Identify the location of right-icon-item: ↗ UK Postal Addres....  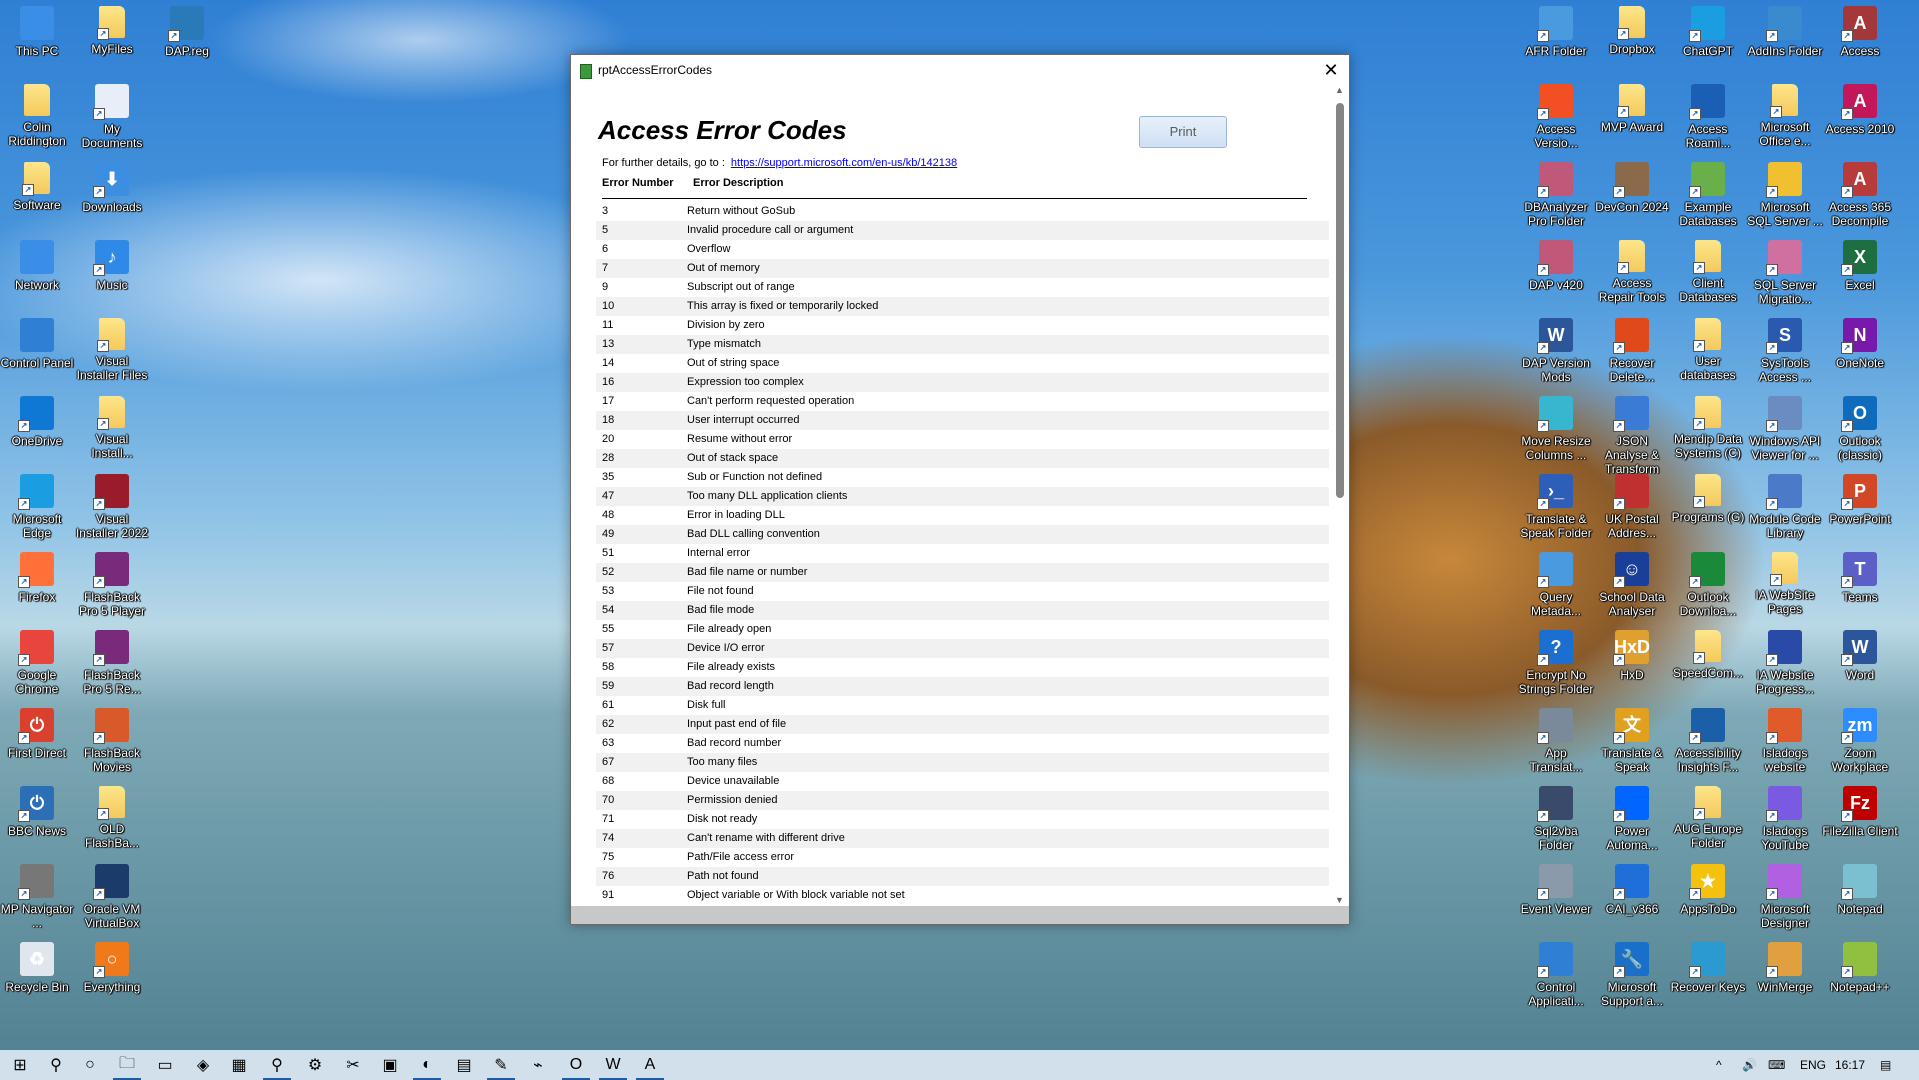
(1632, 506).